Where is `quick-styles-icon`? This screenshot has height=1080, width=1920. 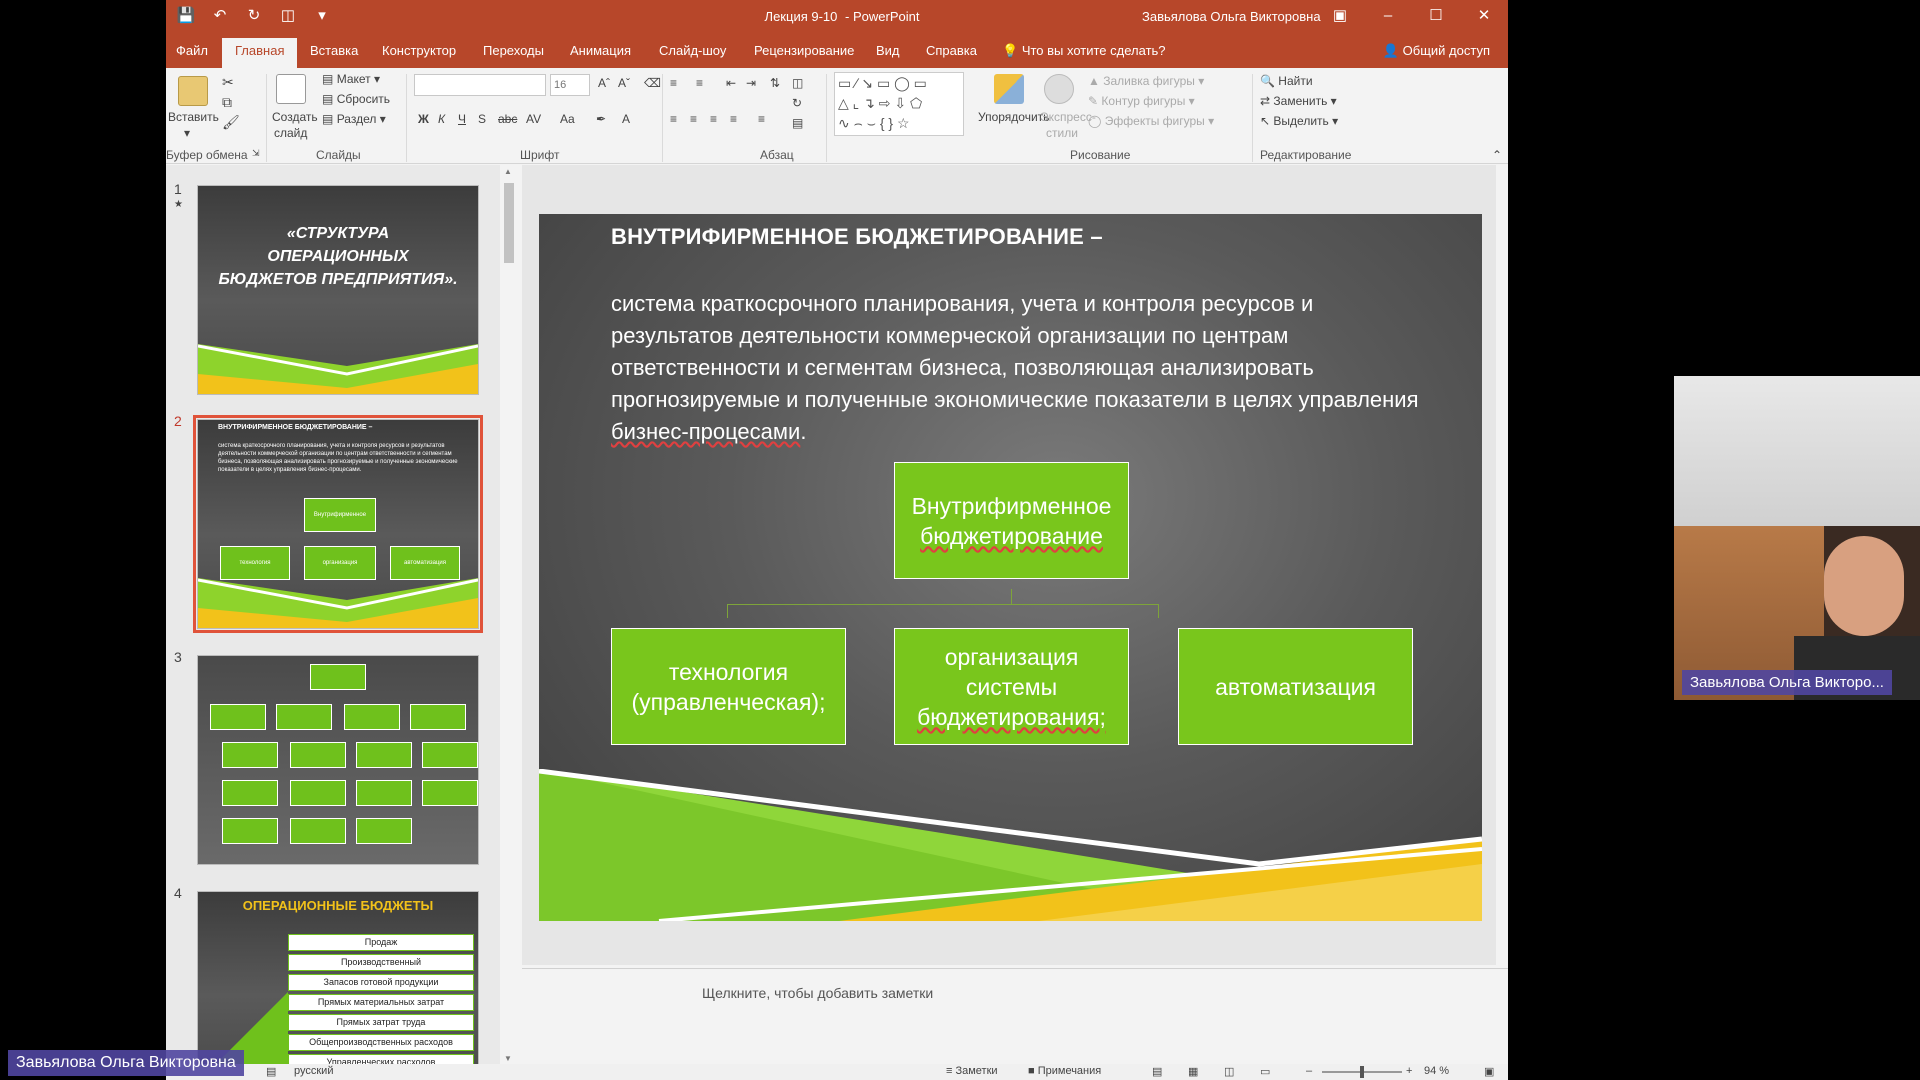 quick-styles-icon is located at coordinates (1059, 89).